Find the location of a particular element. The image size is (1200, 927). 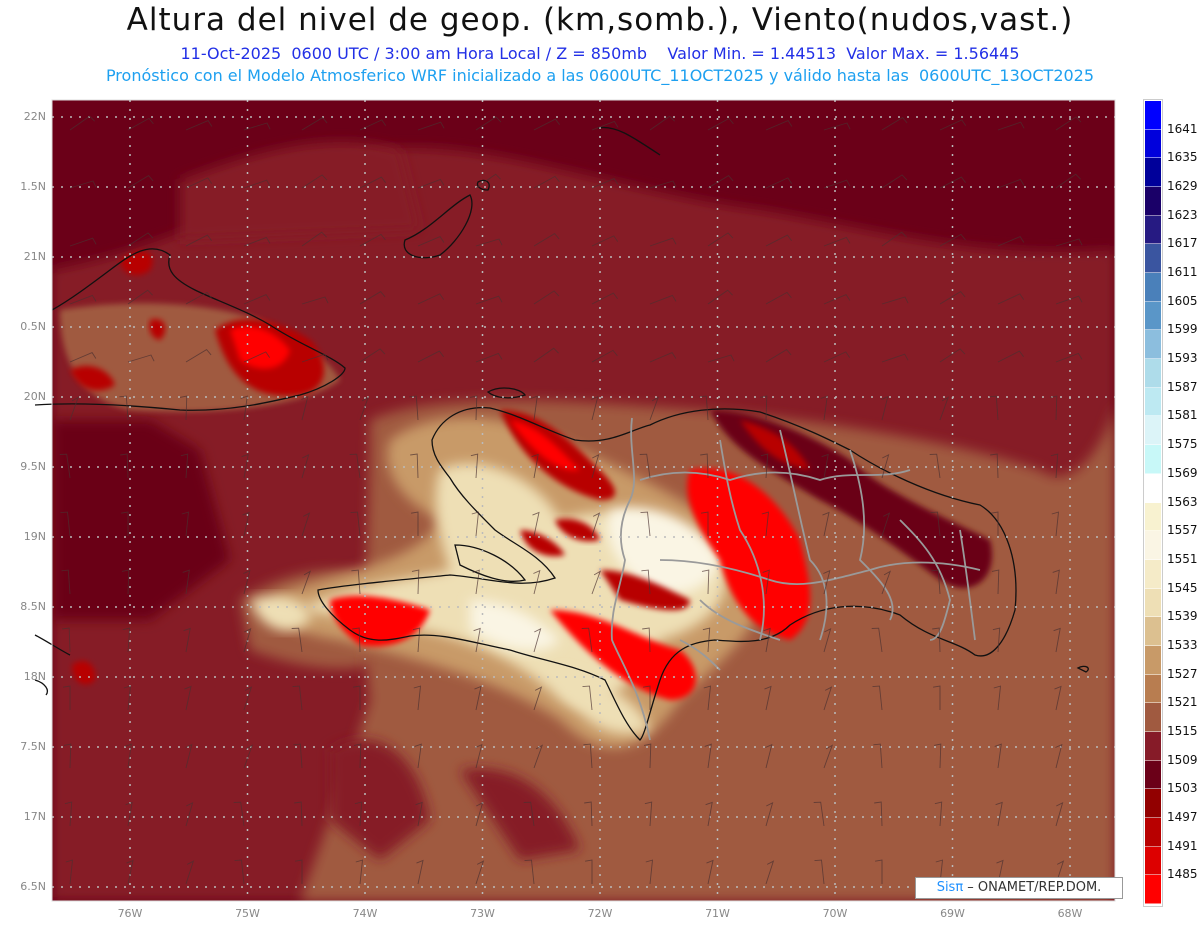

colorbar-label: 1503 is located at coordinates (1182, 788).